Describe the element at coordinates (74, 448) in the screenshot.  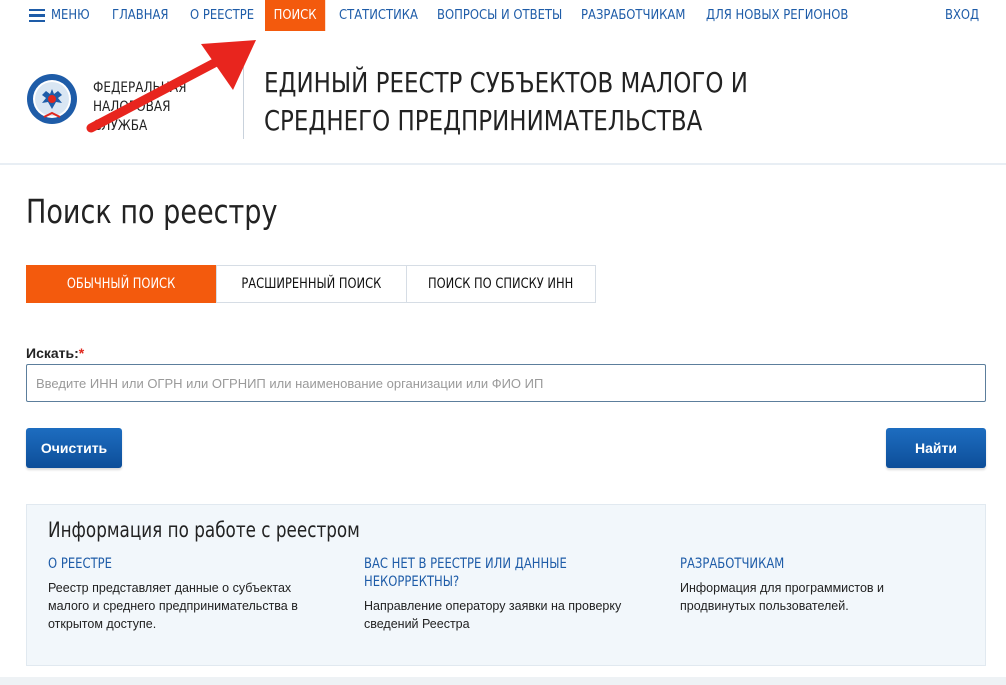
I see `clear-button: Очистить` at that location.